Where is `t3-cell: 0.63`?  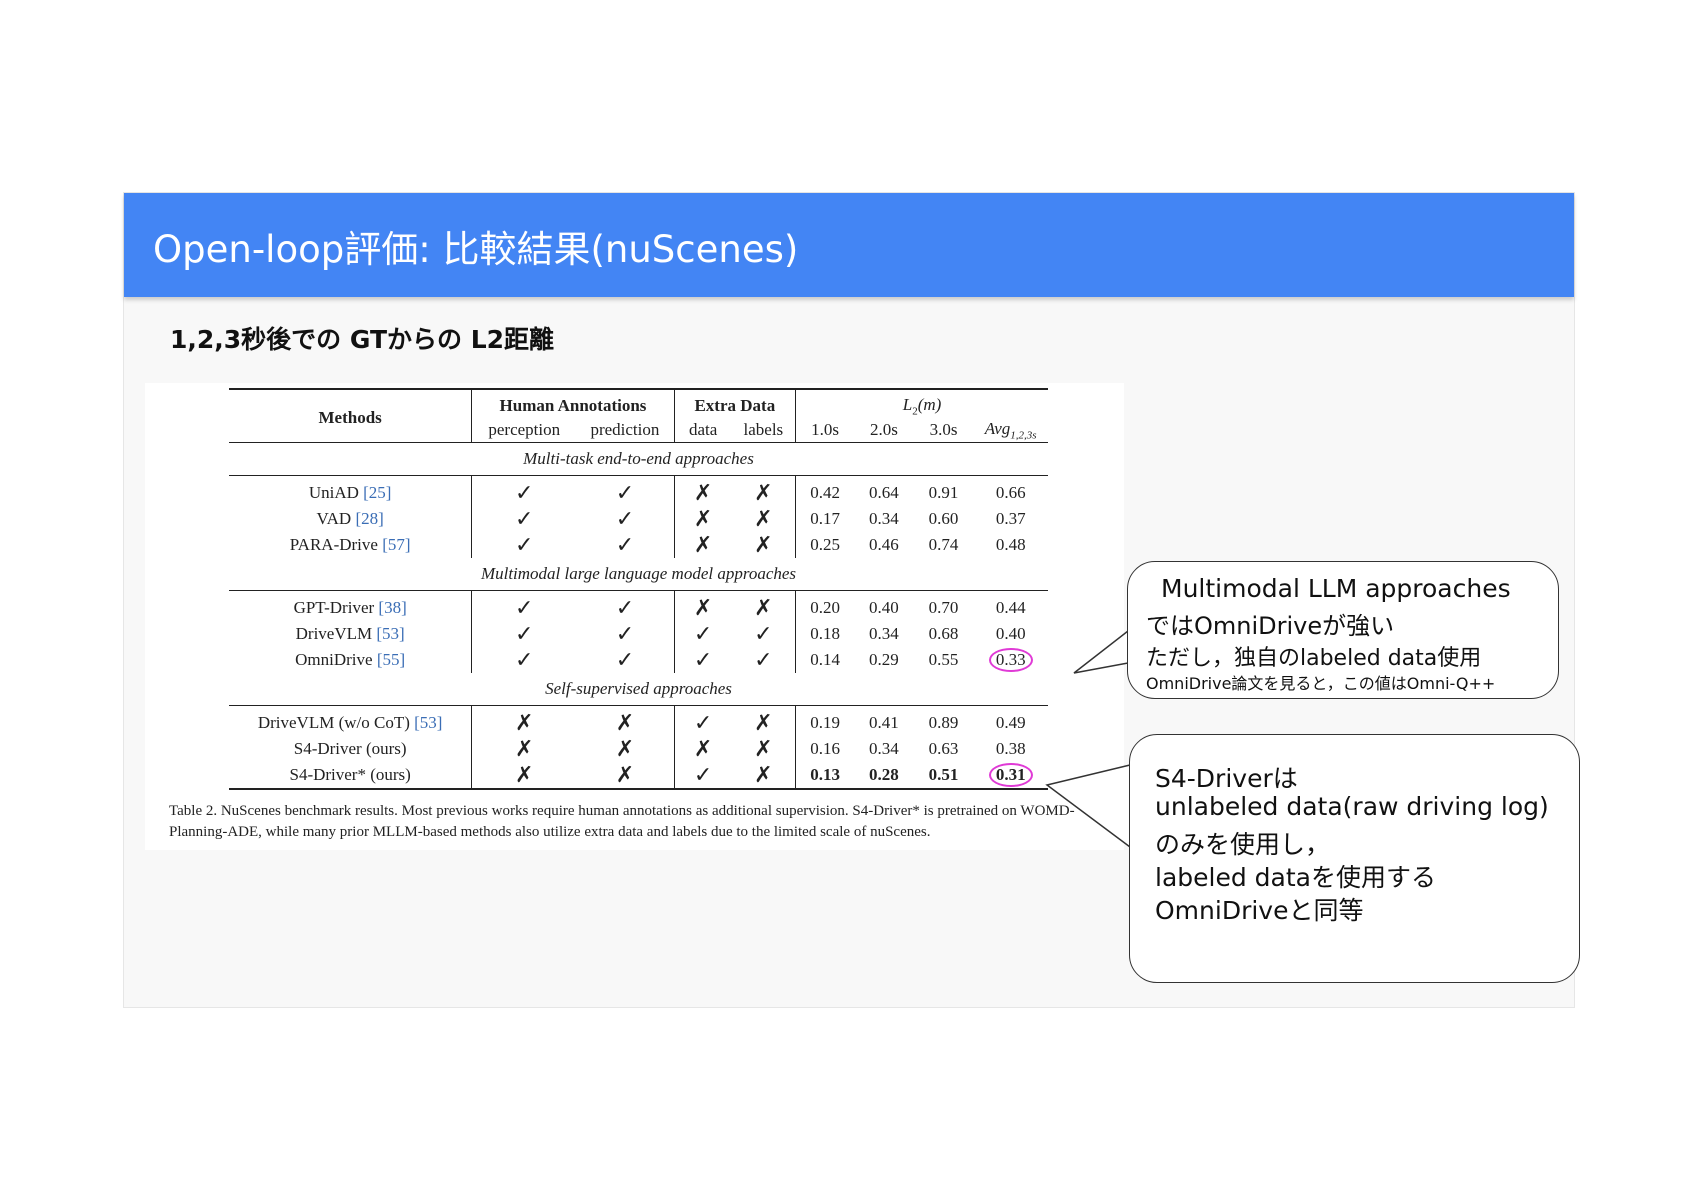 t3-cell: 0.63 is located at coordinates (944, 749).